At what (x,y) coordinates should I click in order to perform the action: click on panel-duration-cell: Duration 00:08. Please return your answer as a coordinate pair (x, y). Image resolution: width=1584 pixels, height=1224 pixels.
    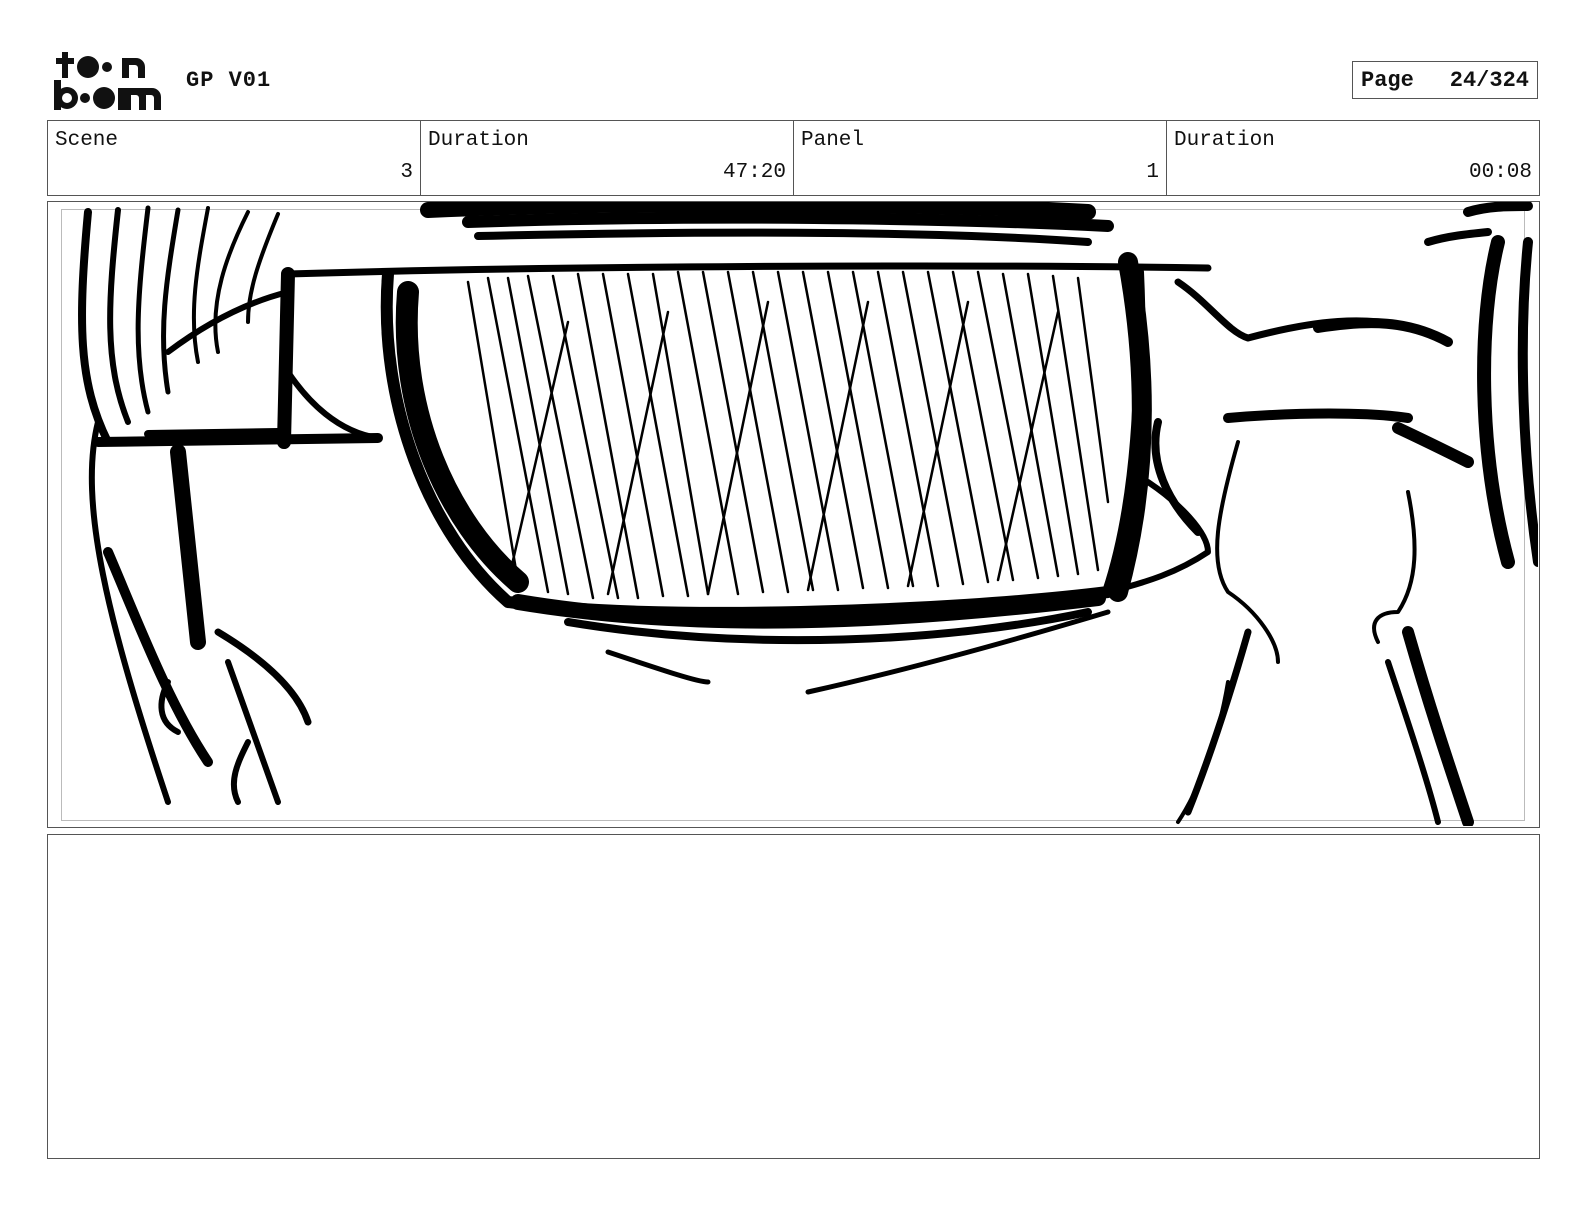
    Looking at the image, I should click on (1353, 158).